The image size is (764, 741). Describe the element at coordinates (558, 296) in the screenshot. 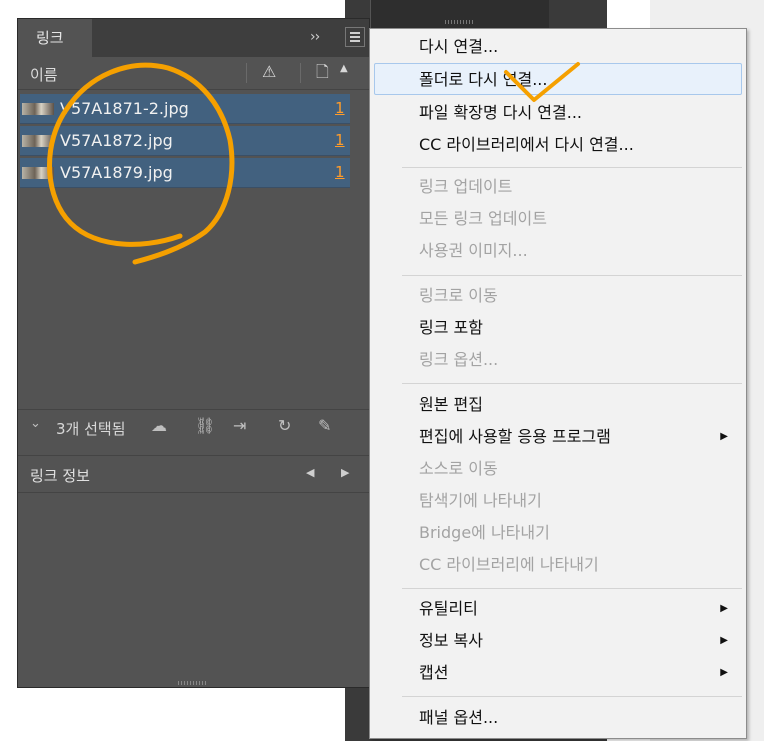

I see `menu-item-go-to-link: 링크로 이동` at that location.